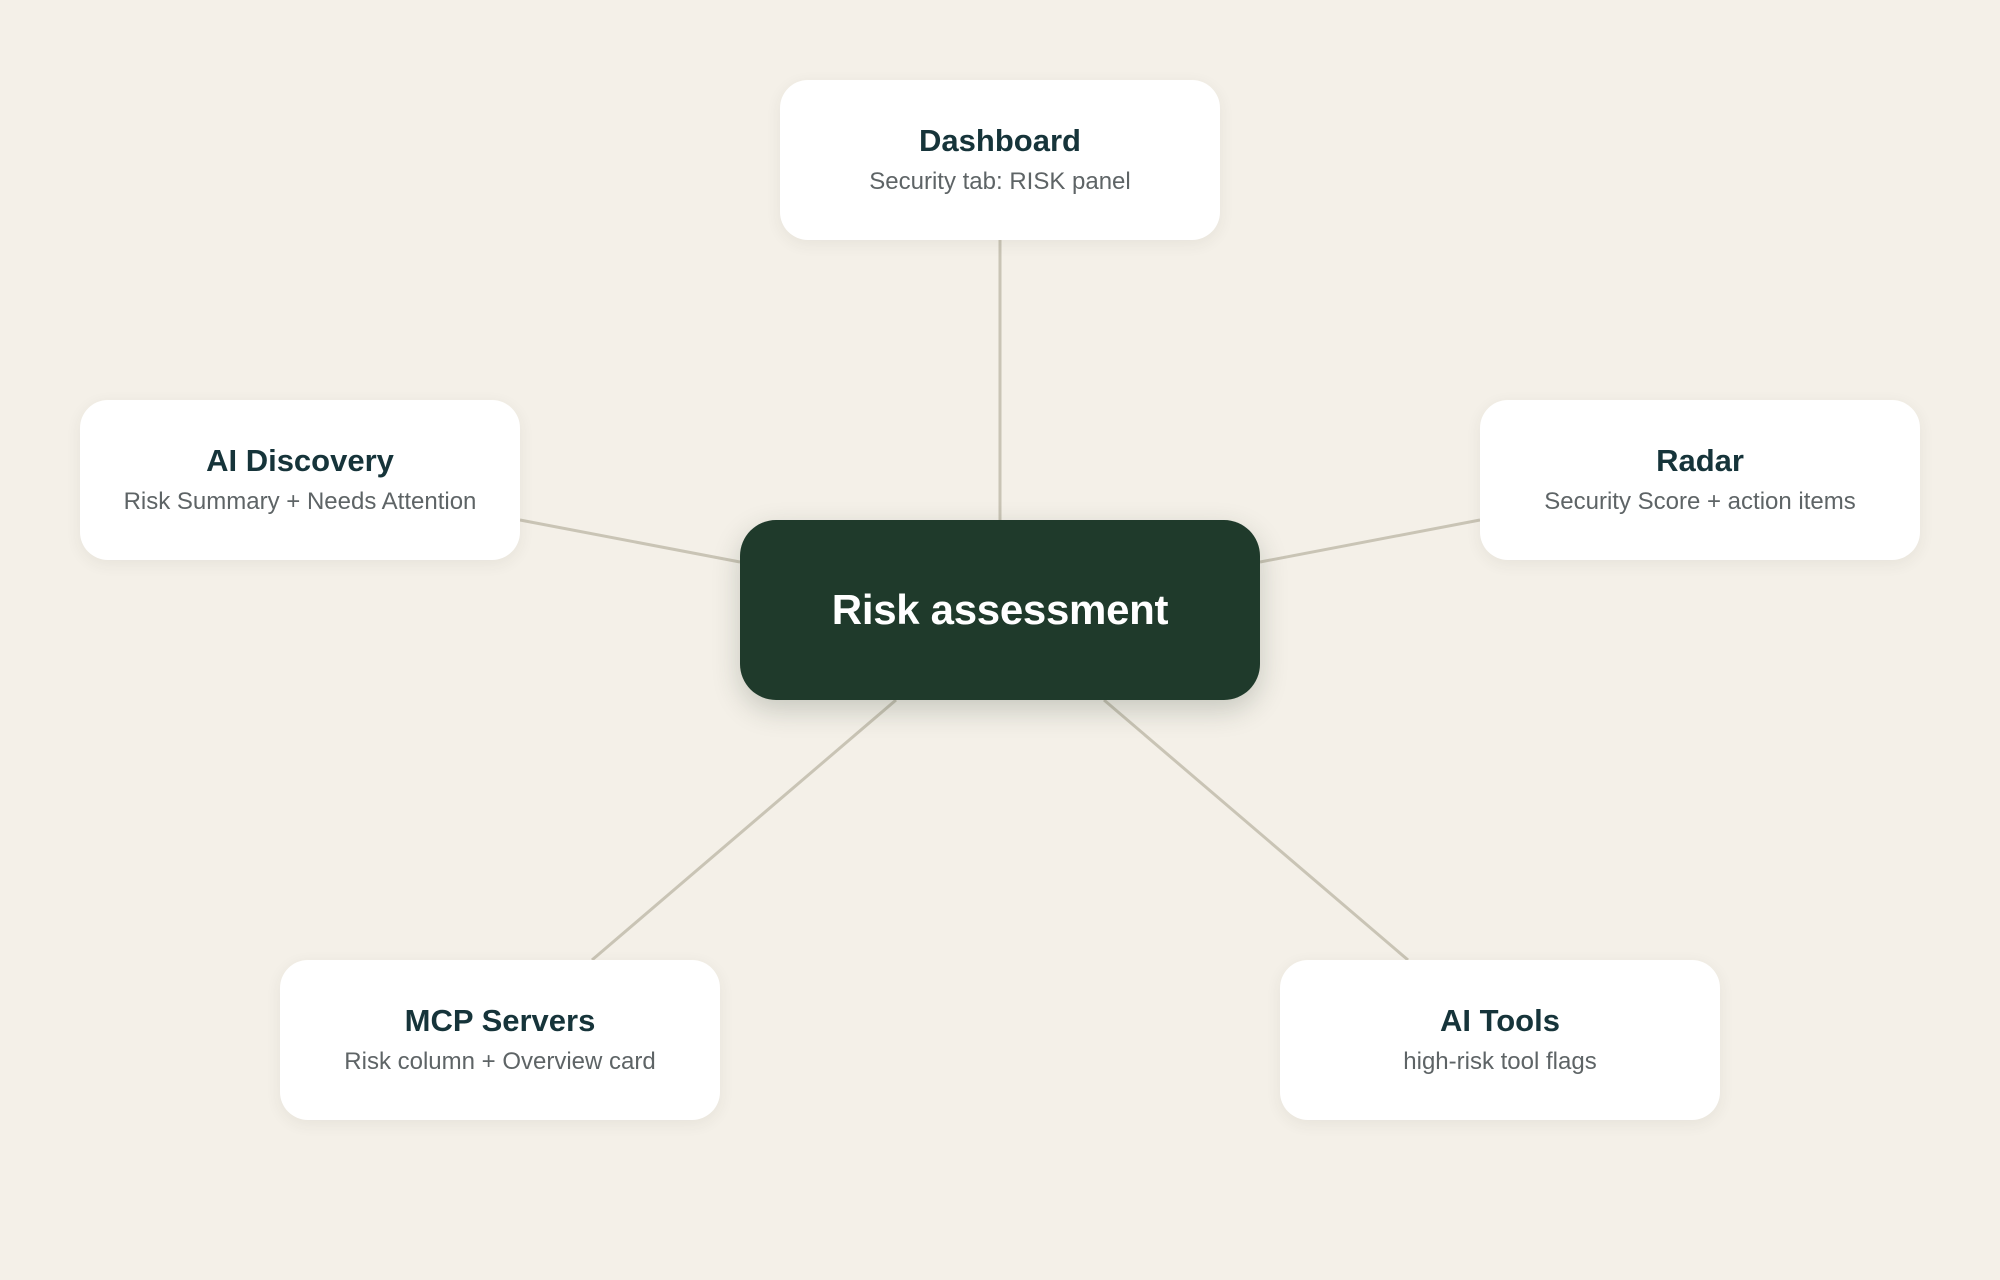 Image resolution: width=2000 pixels, height=1280 pixels. Describe the element at coordinates (1256, 830) in the screenshot. I see `connector-ai-tools` at that location.